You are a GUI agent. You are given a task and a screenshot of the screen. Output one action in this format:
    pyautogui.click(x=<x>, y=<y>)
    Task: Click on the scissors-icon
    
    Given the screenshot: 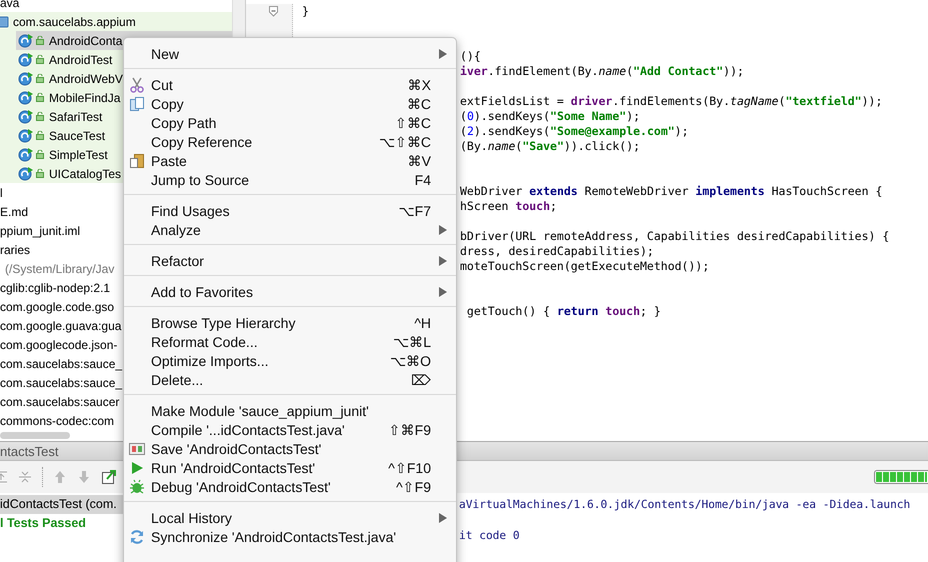 What is the action you would take?
    pyautogui.click(x=137, y=84)
    